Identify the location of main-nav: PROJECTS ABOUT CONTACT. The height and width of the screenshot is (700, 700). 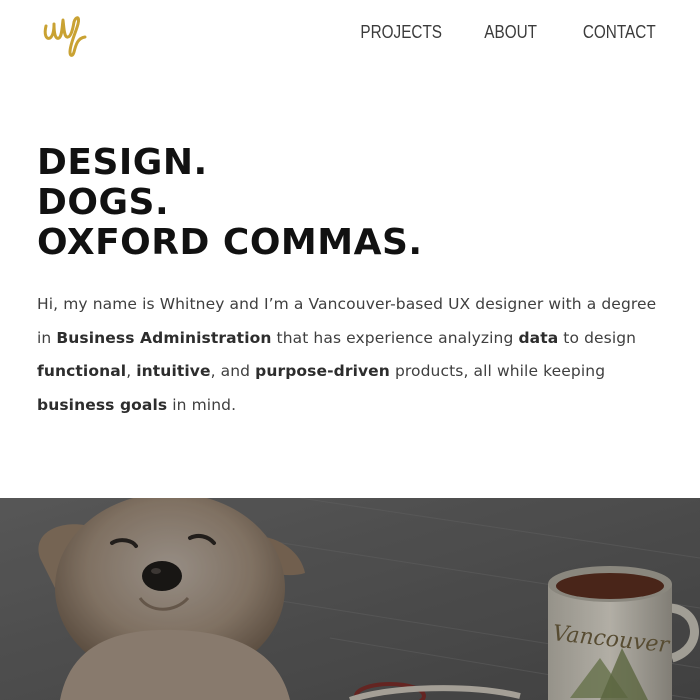
(501, 32).